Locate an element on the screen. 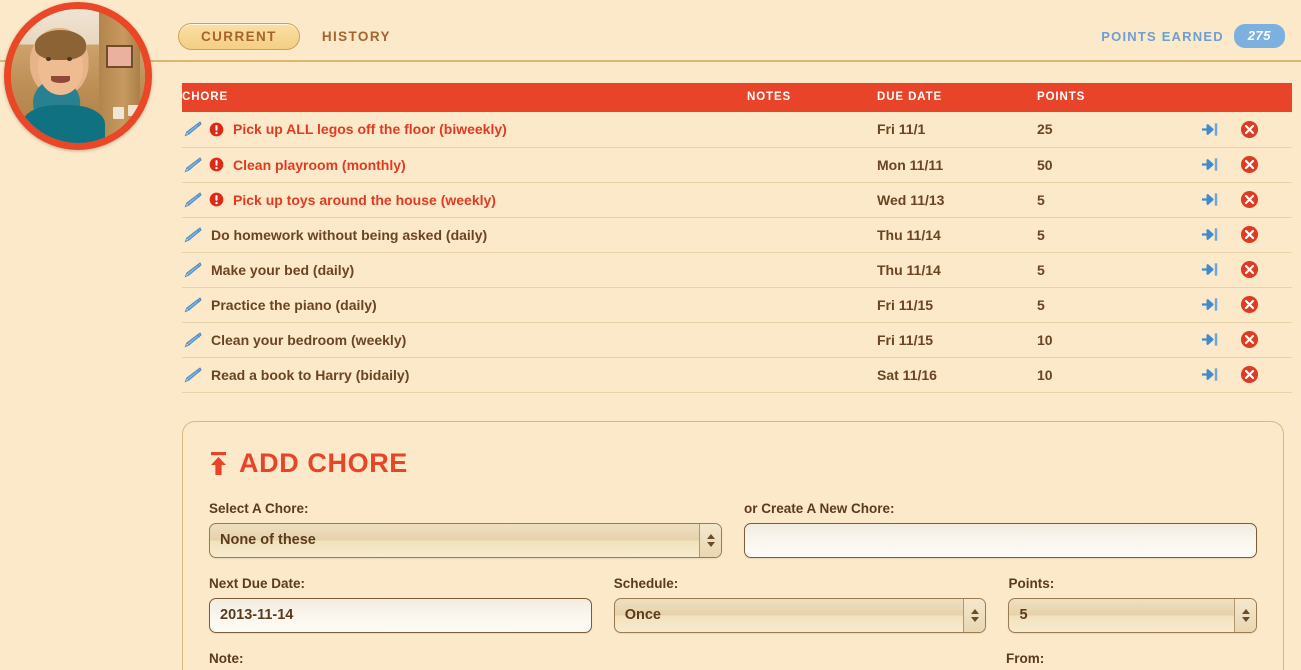 The width and height of the screenshot is (1301, 670). new-chore-input is located at coordinates (1000, 540).